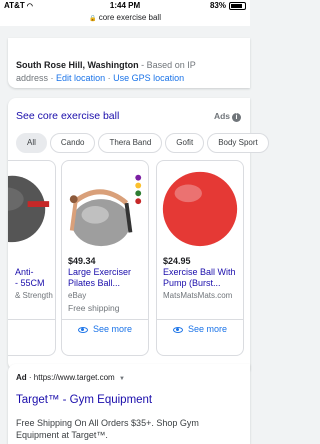 Image resolution: width=320 pixels, height=444 pixels. I want to click on battery-icon, so click(237, 6).